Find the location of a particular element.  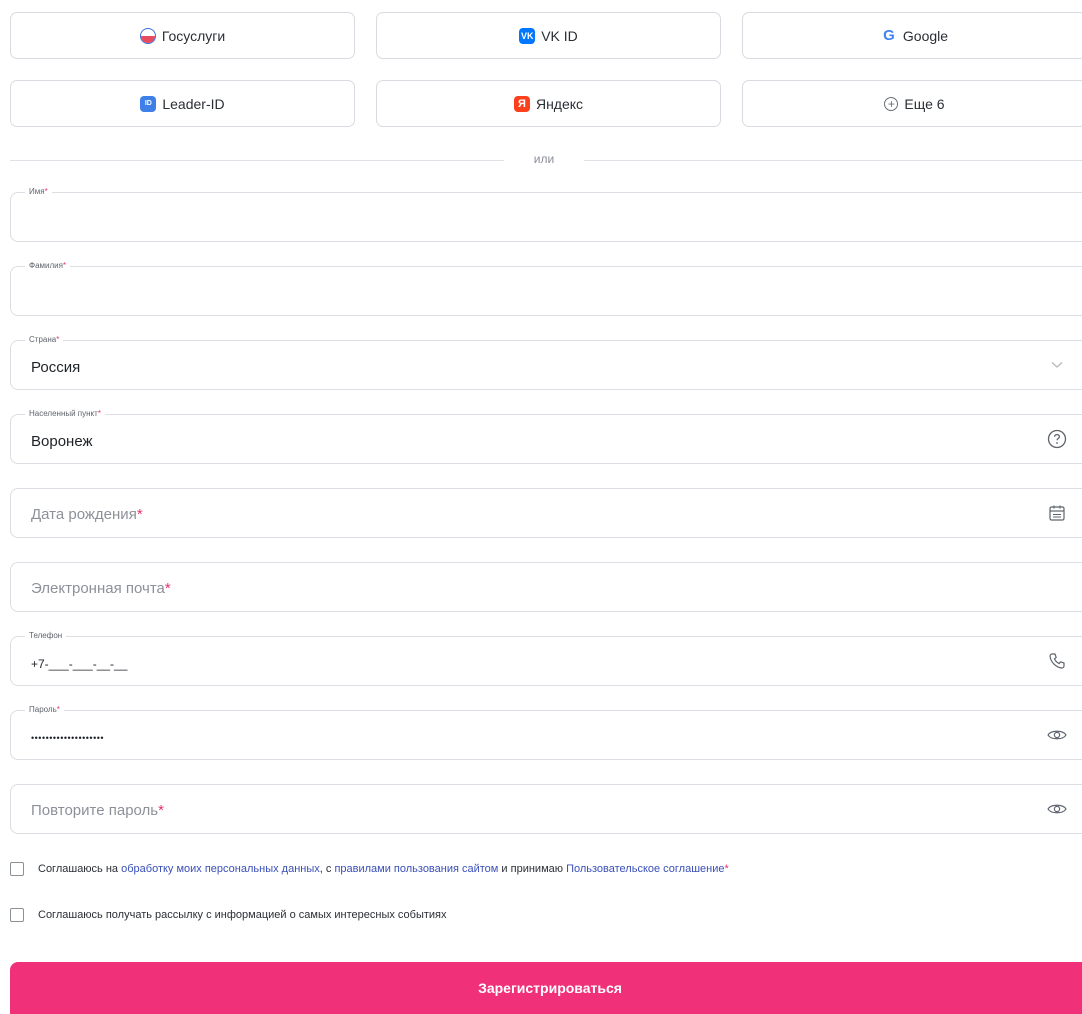

password-label: Пароль* is located at coordinates (44, 710).